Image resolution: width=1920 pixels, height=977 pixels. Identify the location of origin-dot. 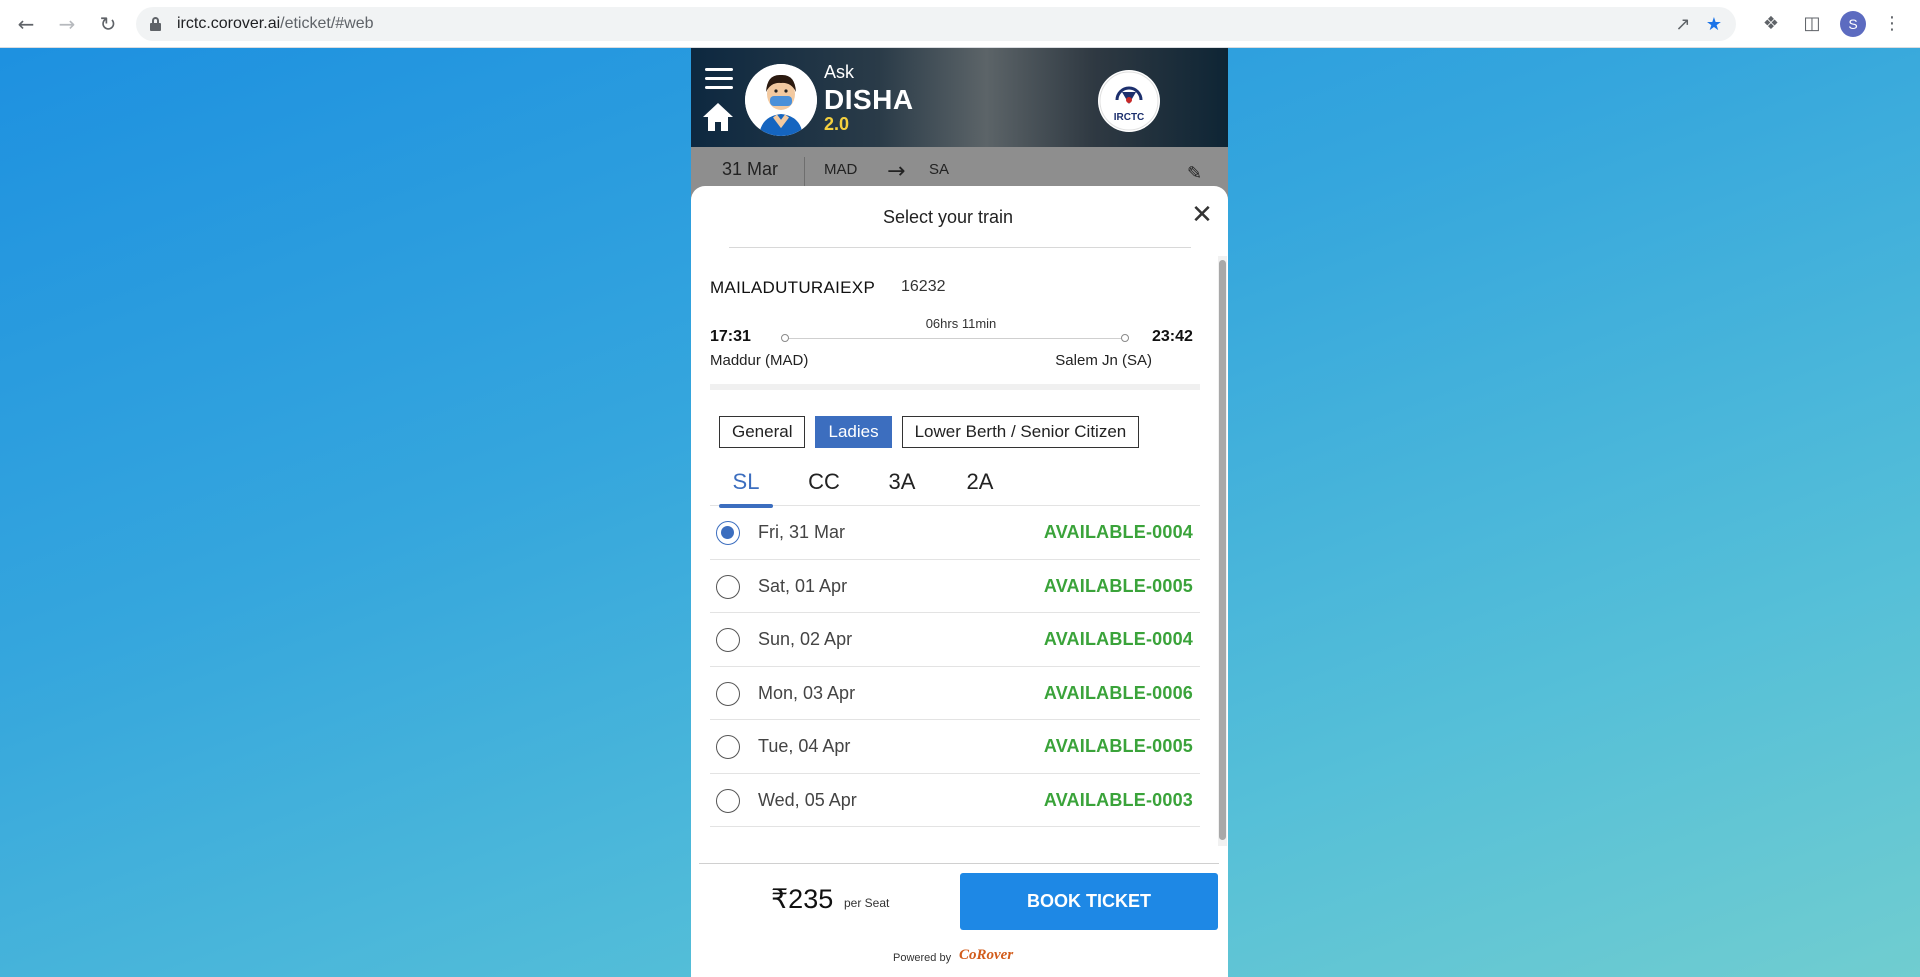
(785, 338).